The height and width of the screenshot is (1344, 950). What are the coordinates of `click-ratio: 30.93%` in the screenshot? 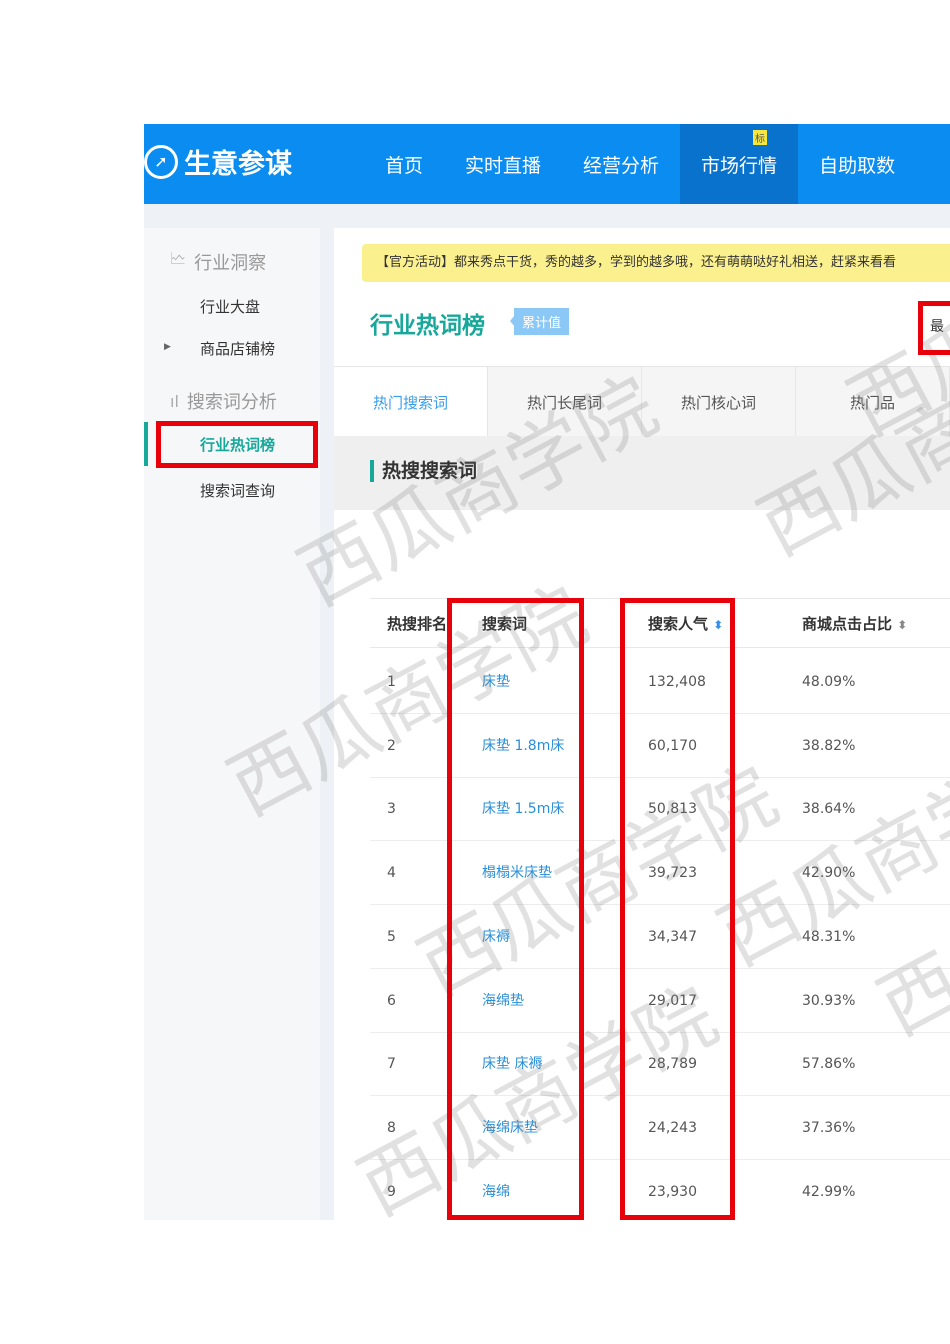 It's located at (829, 1000).